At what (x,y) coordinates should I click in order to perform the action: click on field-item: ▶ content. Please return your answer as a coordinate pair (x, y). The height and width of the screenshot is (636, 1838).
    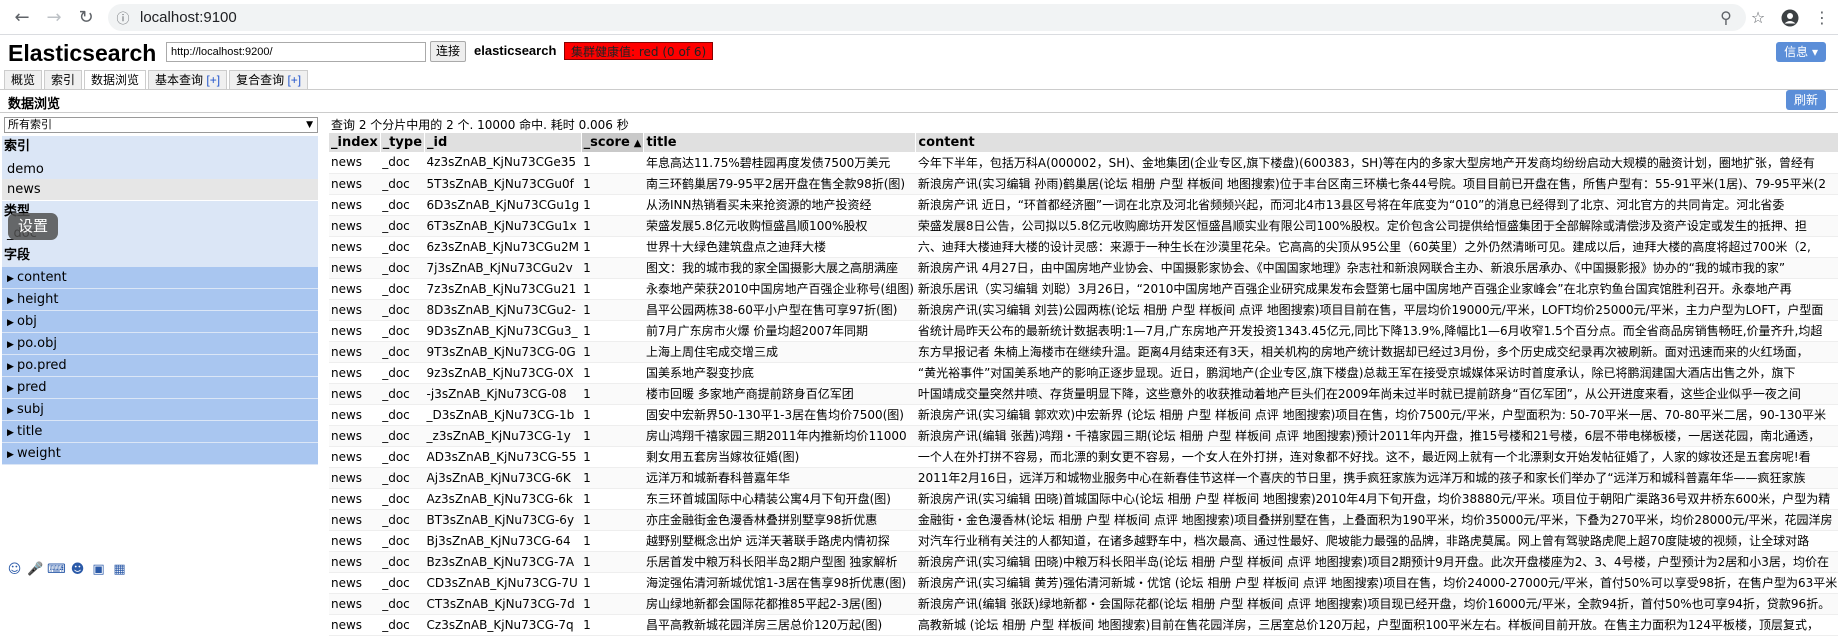
    Looking at the image, I should click on (160, 278).